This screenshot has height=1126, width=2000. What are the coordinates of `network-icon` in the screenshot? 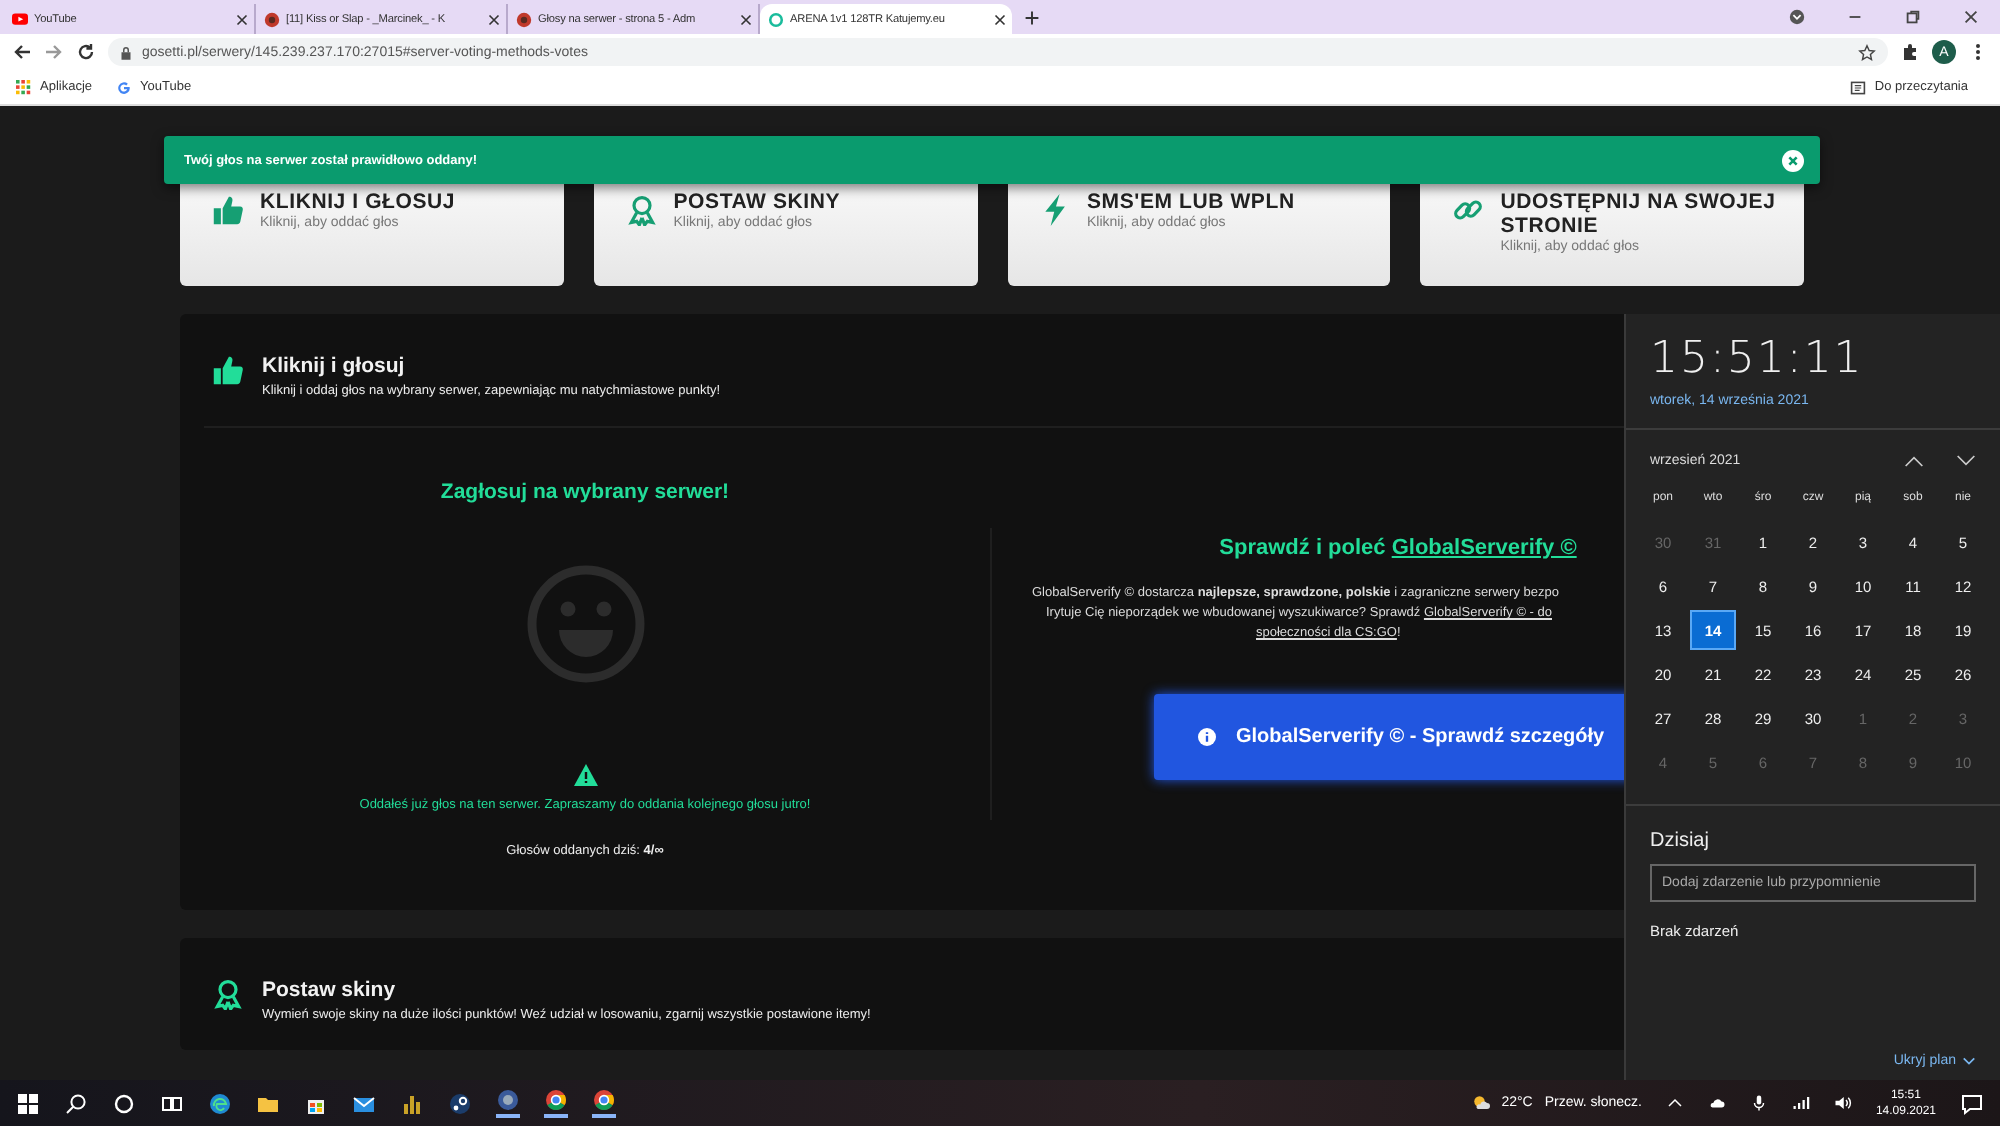 It's located at (1800, 1103).